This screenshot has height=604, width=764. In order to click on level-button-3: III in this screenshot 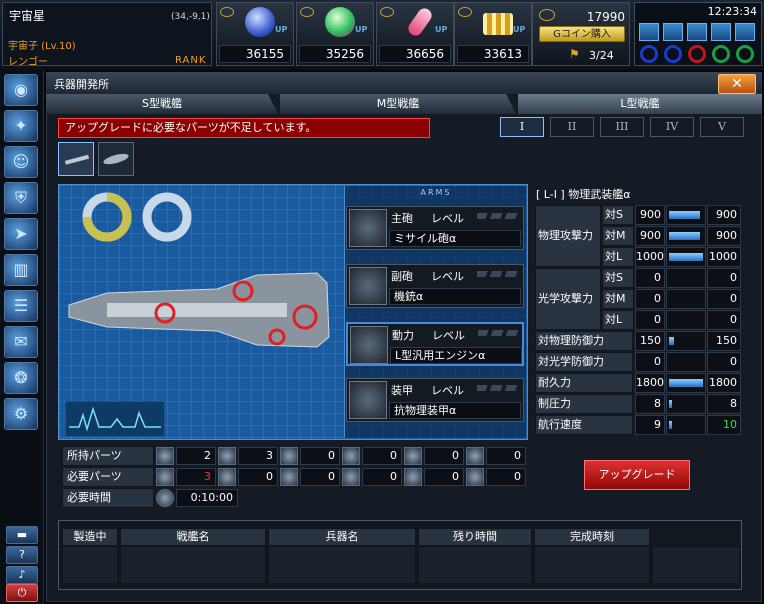, I will do `click(622, 127)`.